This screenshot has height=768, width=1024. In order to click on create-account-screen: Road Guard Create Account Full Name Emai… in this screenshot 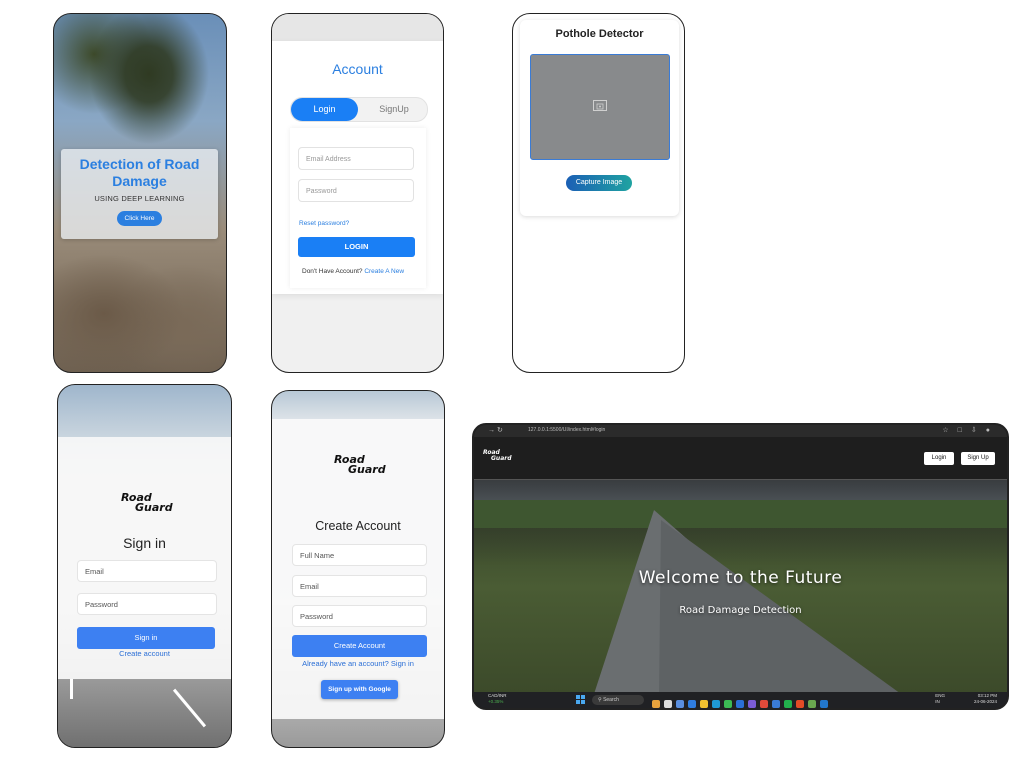, I will do `click(358, 569)`.